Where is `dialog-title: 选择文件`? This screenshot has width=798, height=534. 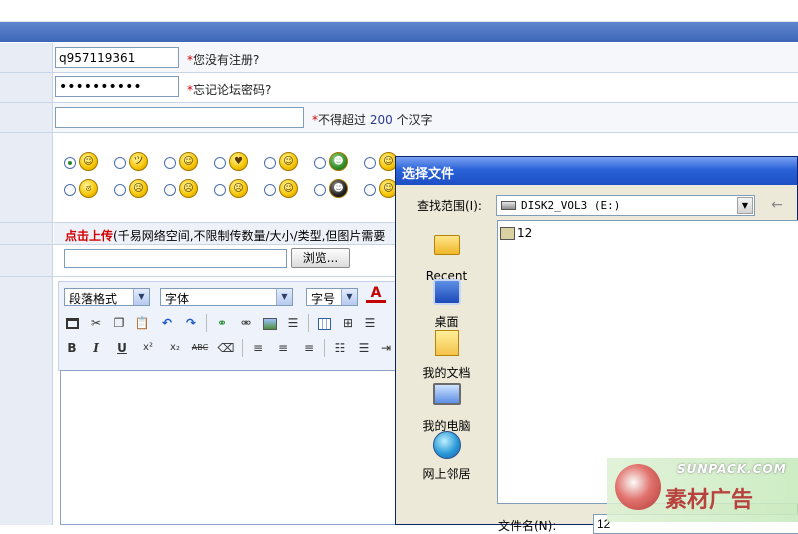
dialog-title: 选择文件 is located at coordinates (596, 171).